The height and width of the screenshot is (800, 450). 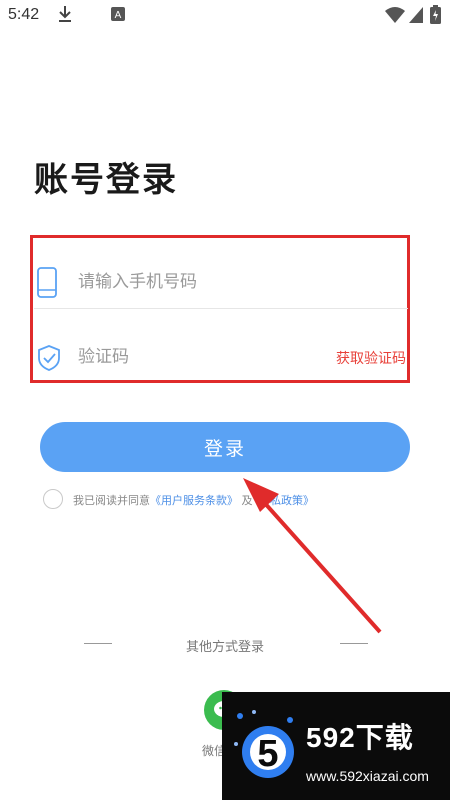 I want to click on other-login-label: 其他方式登录, so click(x=224, y=647).